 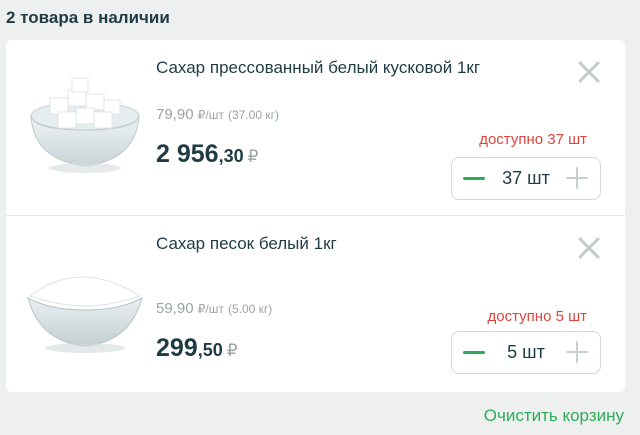 I want to click on item-total-price: 2 956,30 ₽, so click(x=207, y=154).